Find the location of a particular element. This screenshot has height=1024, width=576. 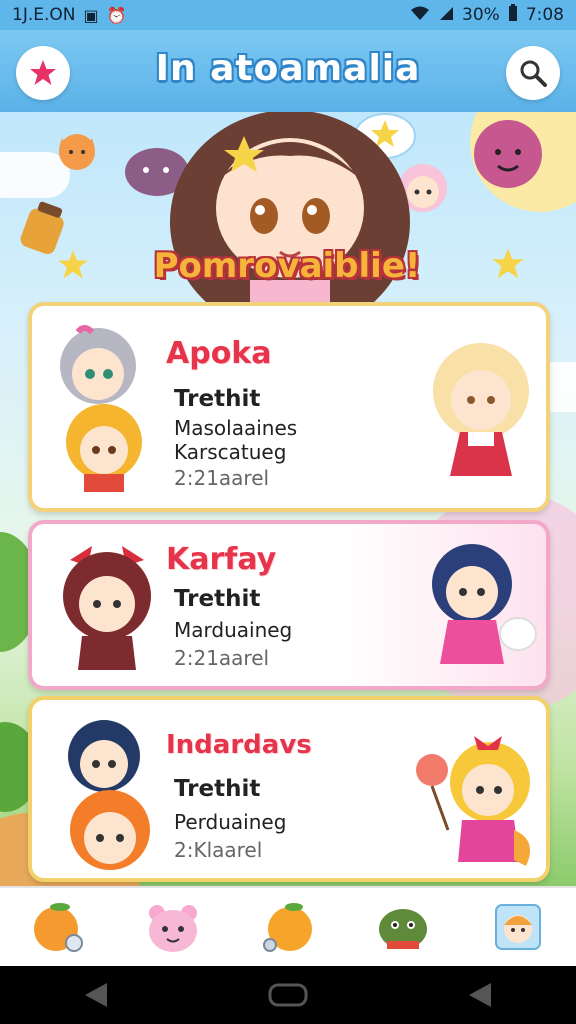

card-detail: Karscatueg is located at coordinates (230, 452).